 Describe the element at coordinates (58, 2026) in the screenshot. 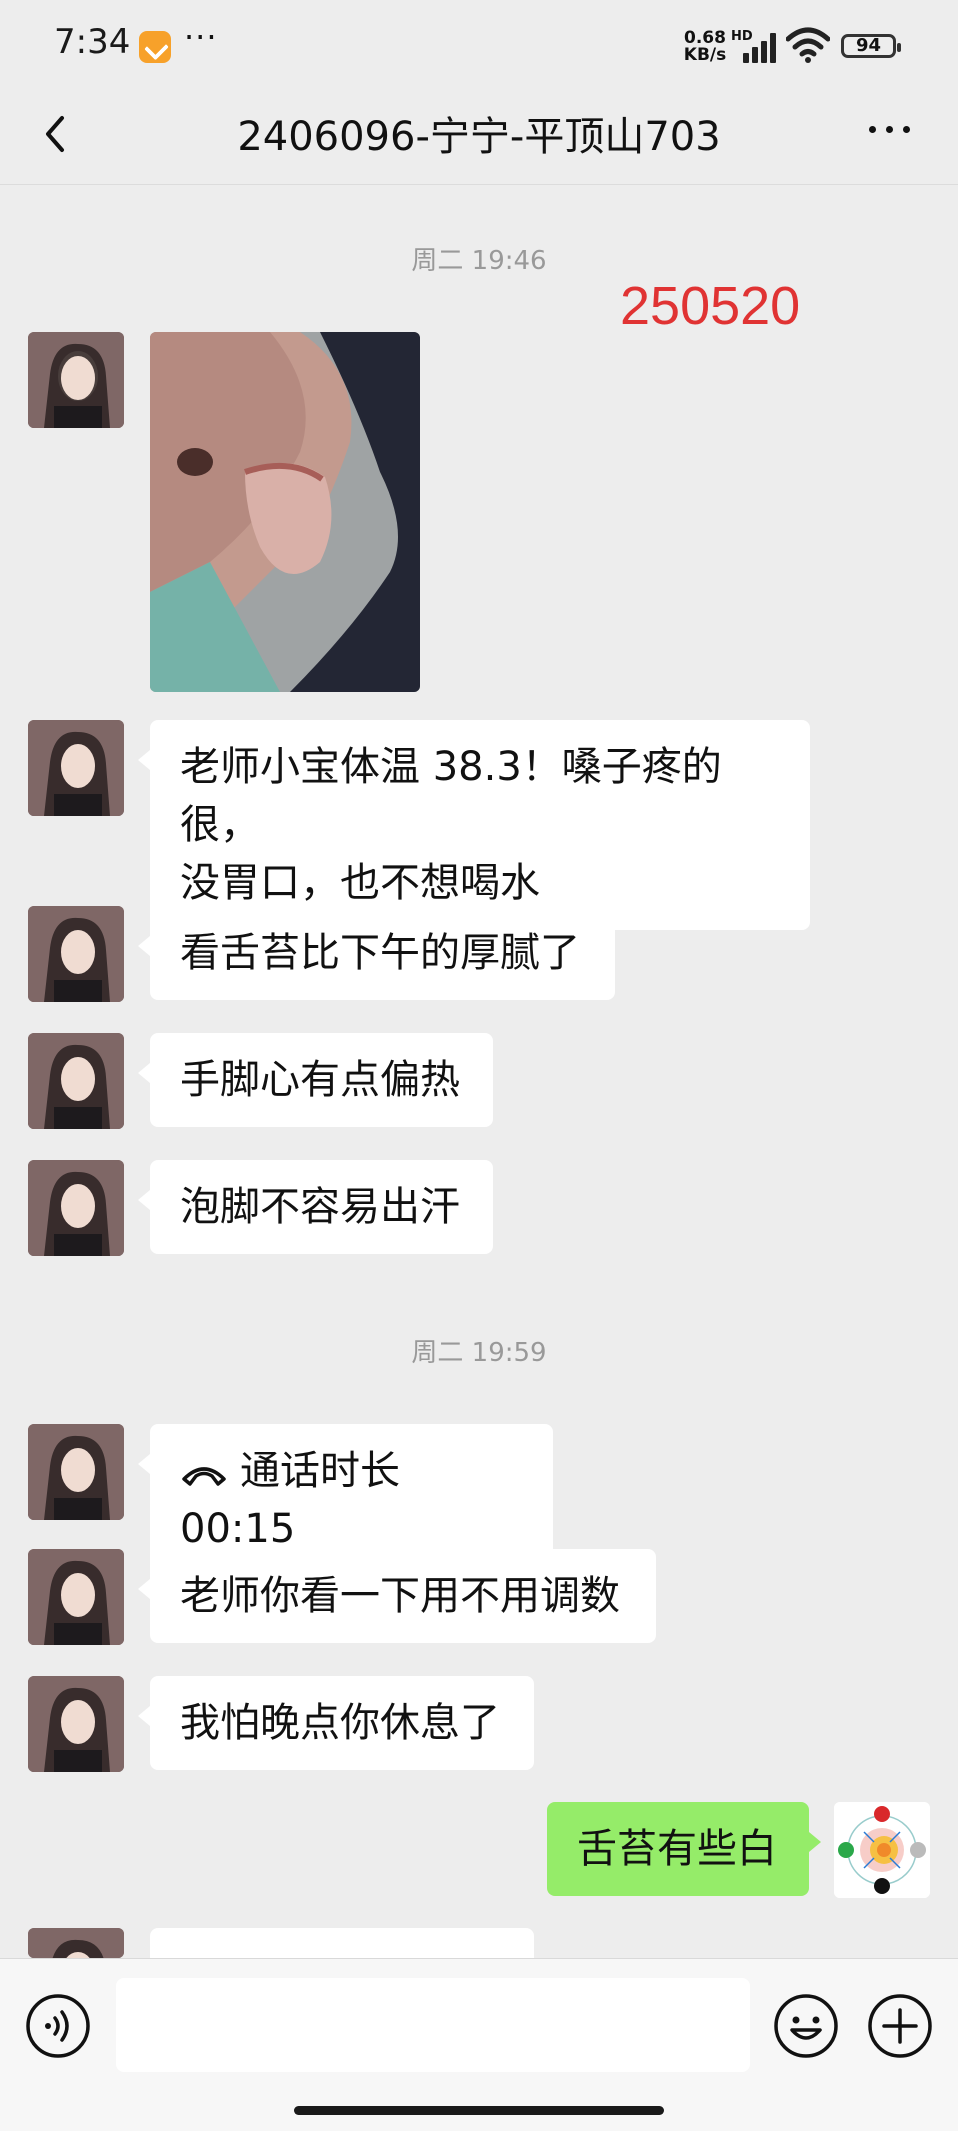

I see `voice-input-icon` at that location.